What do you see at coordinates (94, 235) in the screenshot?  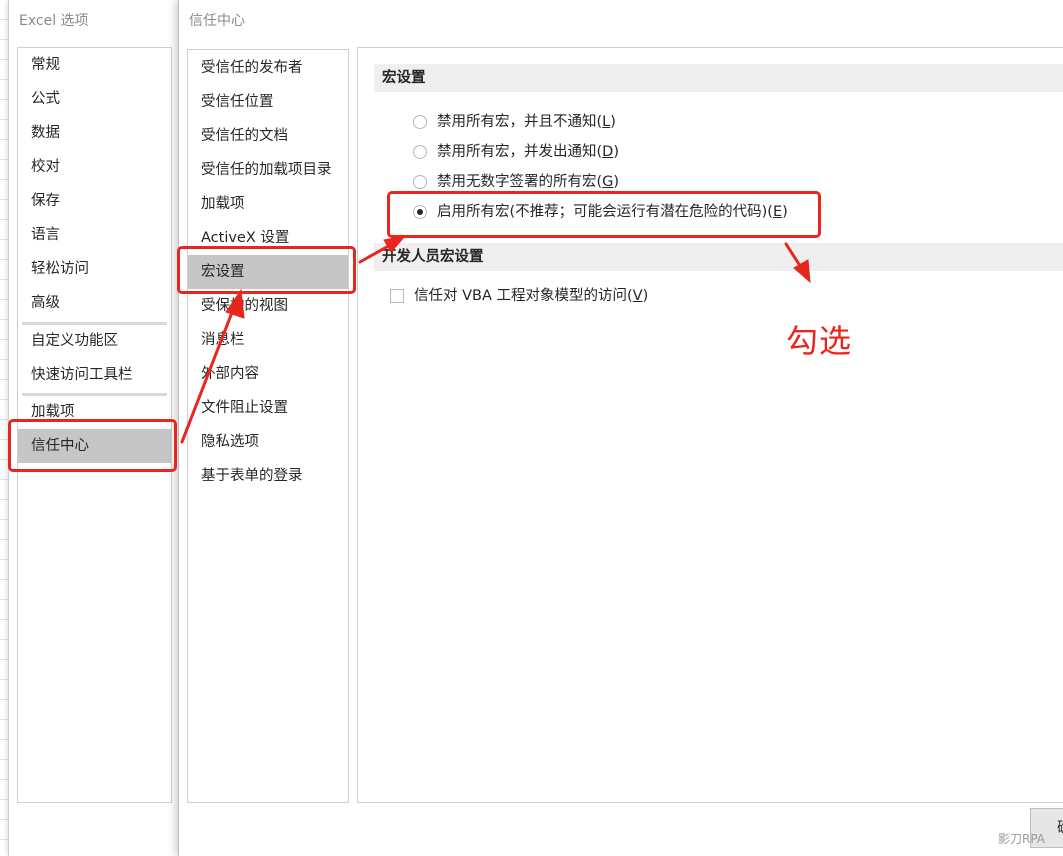 I see `options-nav-item-language: 语言` at bounding box center [94, 235].